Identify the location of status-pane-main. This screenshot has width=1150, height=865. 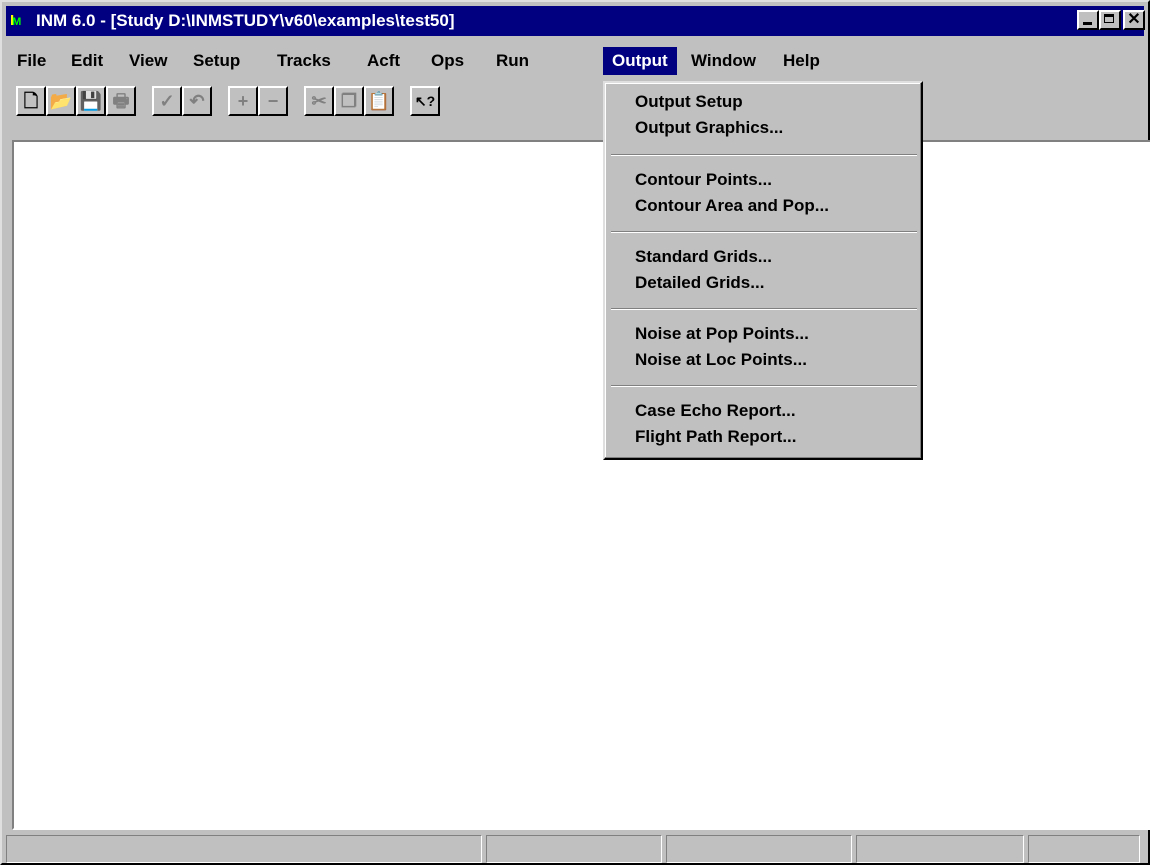
(244, 849).